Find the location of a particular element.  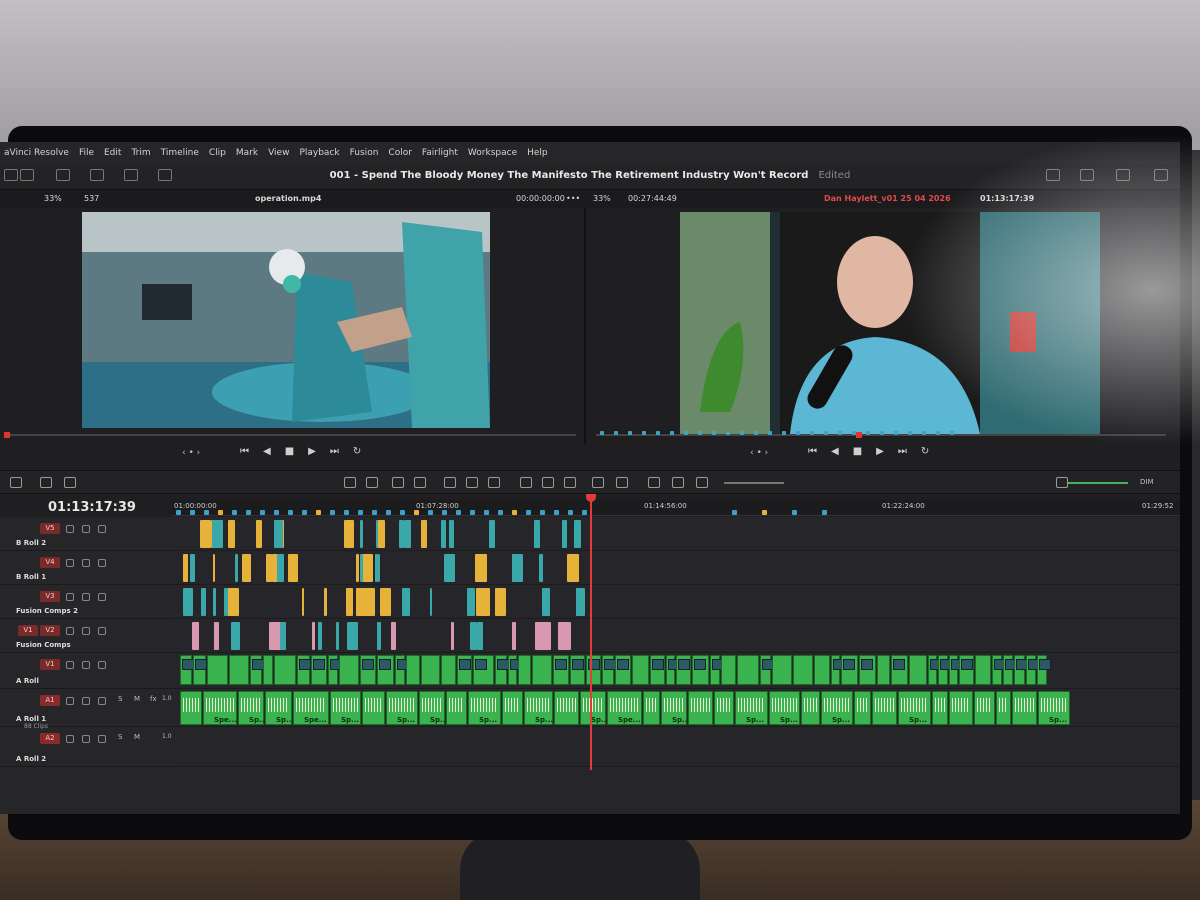

insert-clip-icon is located at coordinates (450, 482).